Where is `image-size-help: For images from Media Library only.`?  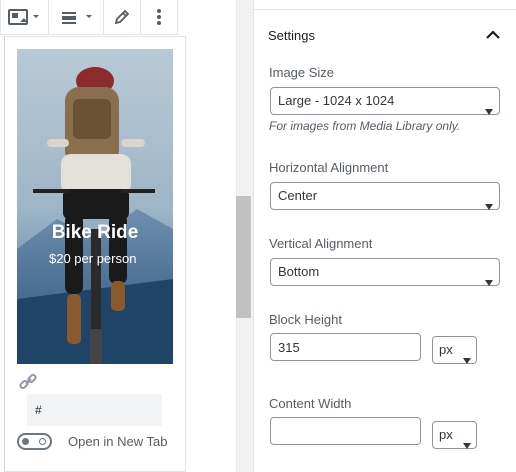
image-size-help: For images from Media Library only. is located at coordinates (365, 126).